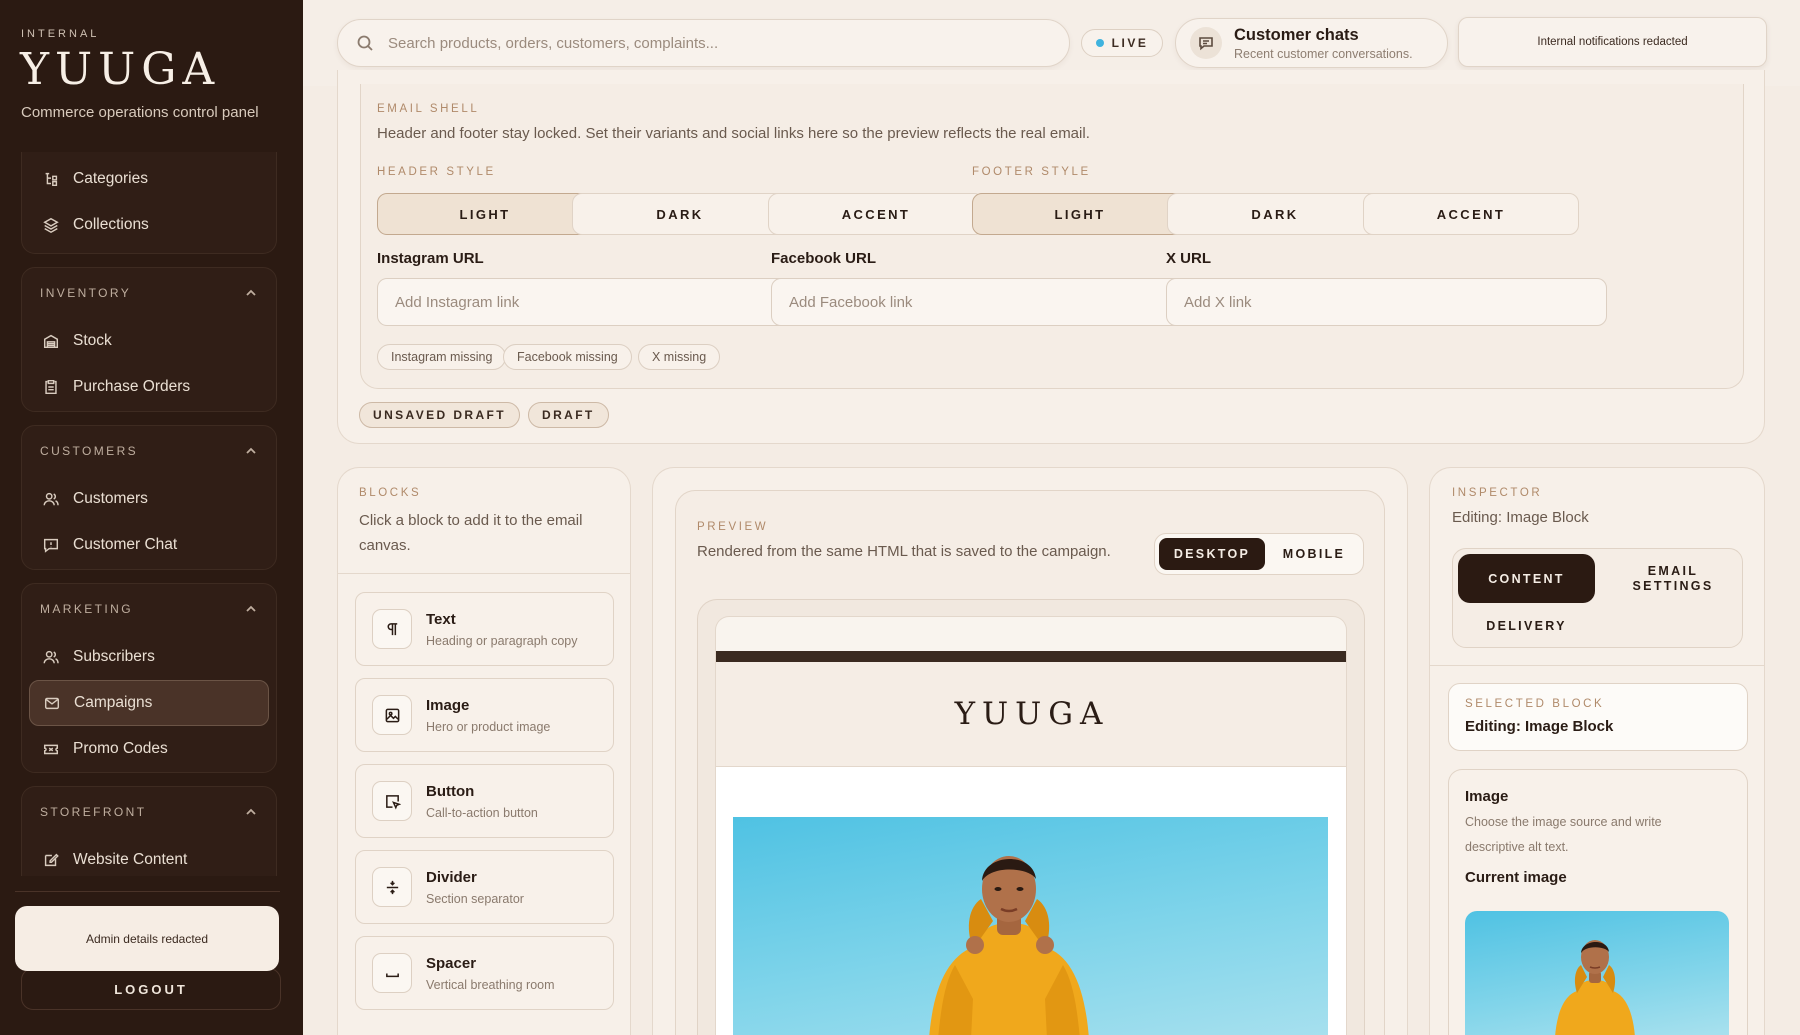 The width and height of the screenshot is (1800, 1035). I want to click on x-url-input: Add X link, so click(1386, 302).